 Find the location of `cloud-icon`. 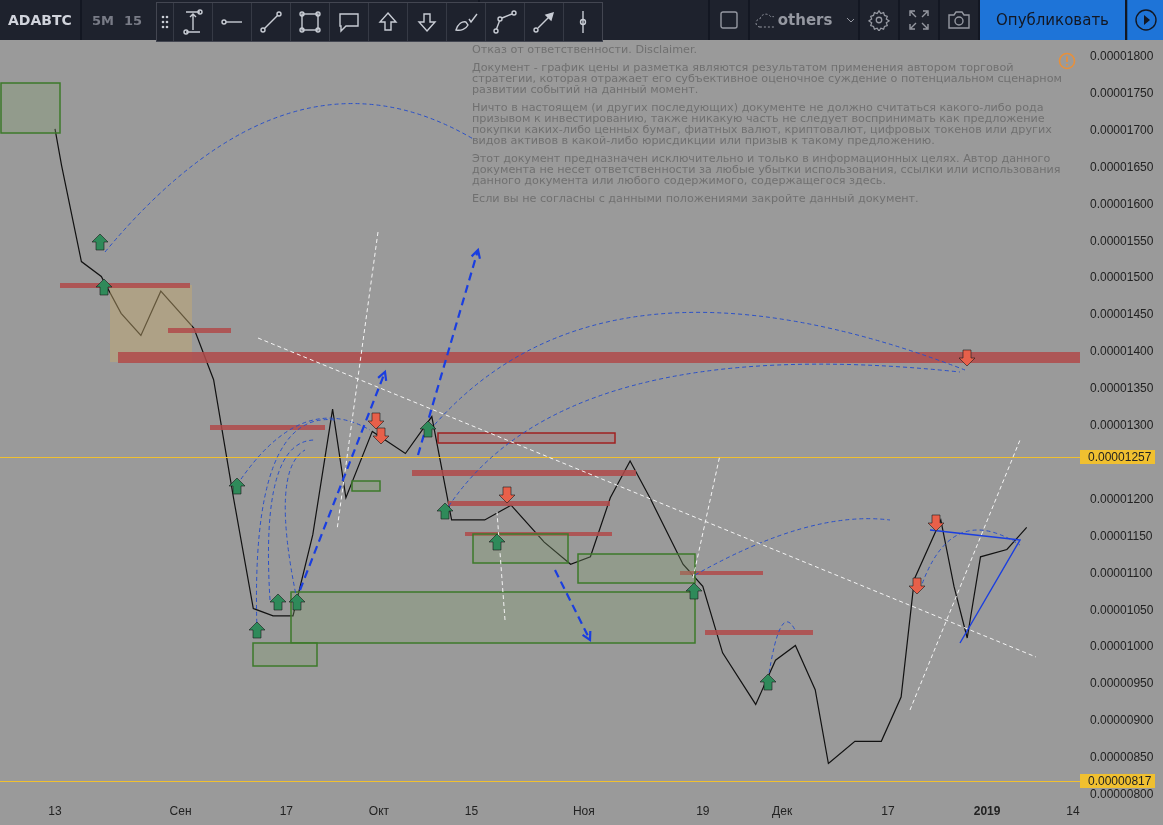

cloud-icon is located at coordinates (764, 20).